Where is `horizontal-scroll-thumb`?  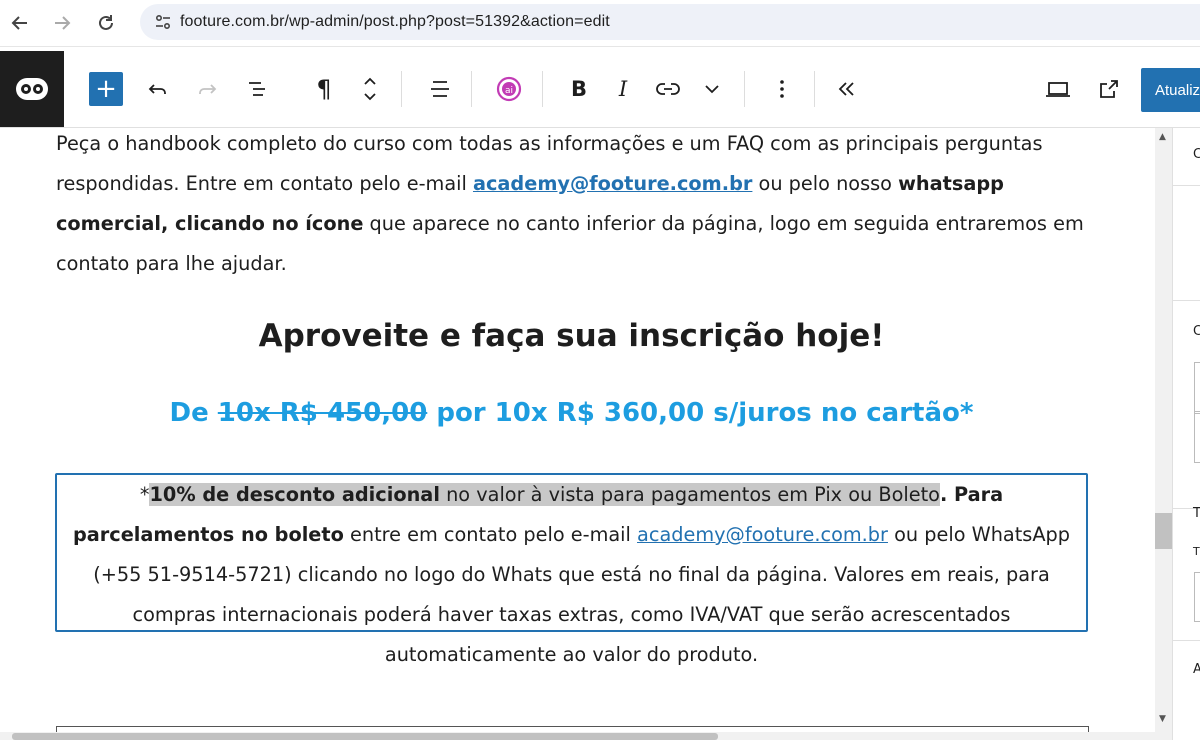
horizontal-scroll-thumb is located at coordinates (365, 736).